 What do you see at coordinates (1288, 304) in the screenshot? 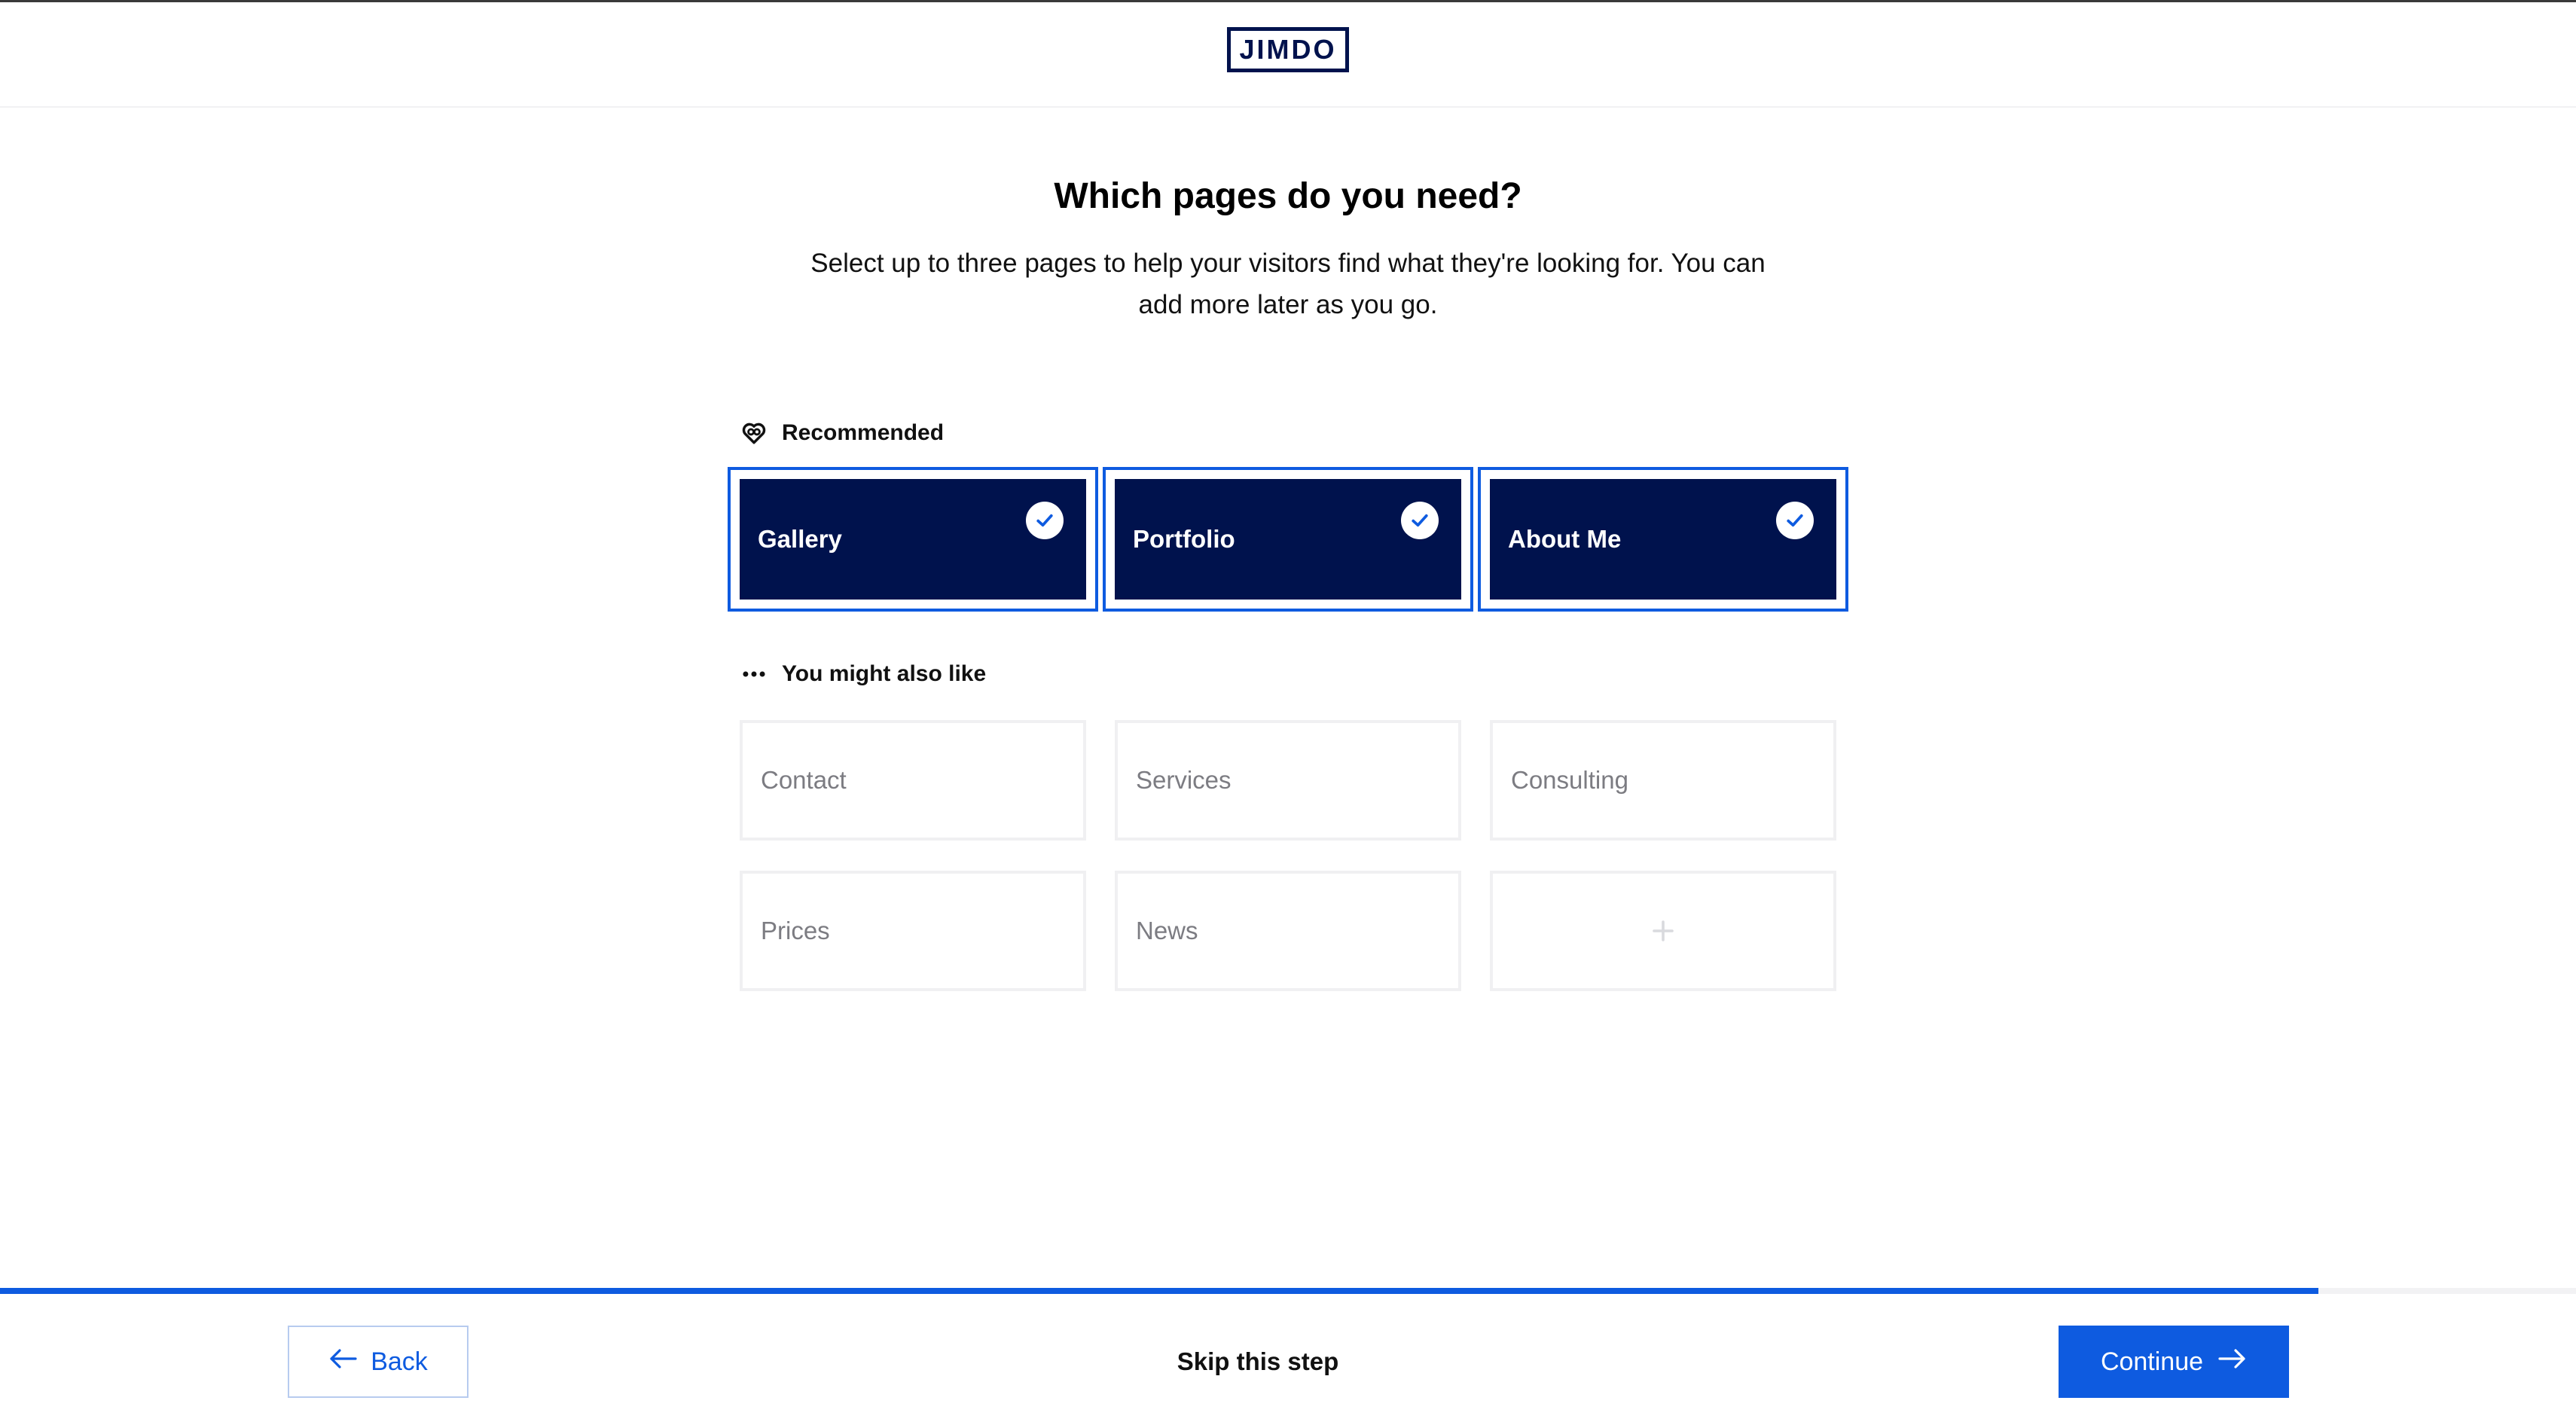
I see `subtitle-line-2: add more later as you go.` at bounding box center [1288, 304].